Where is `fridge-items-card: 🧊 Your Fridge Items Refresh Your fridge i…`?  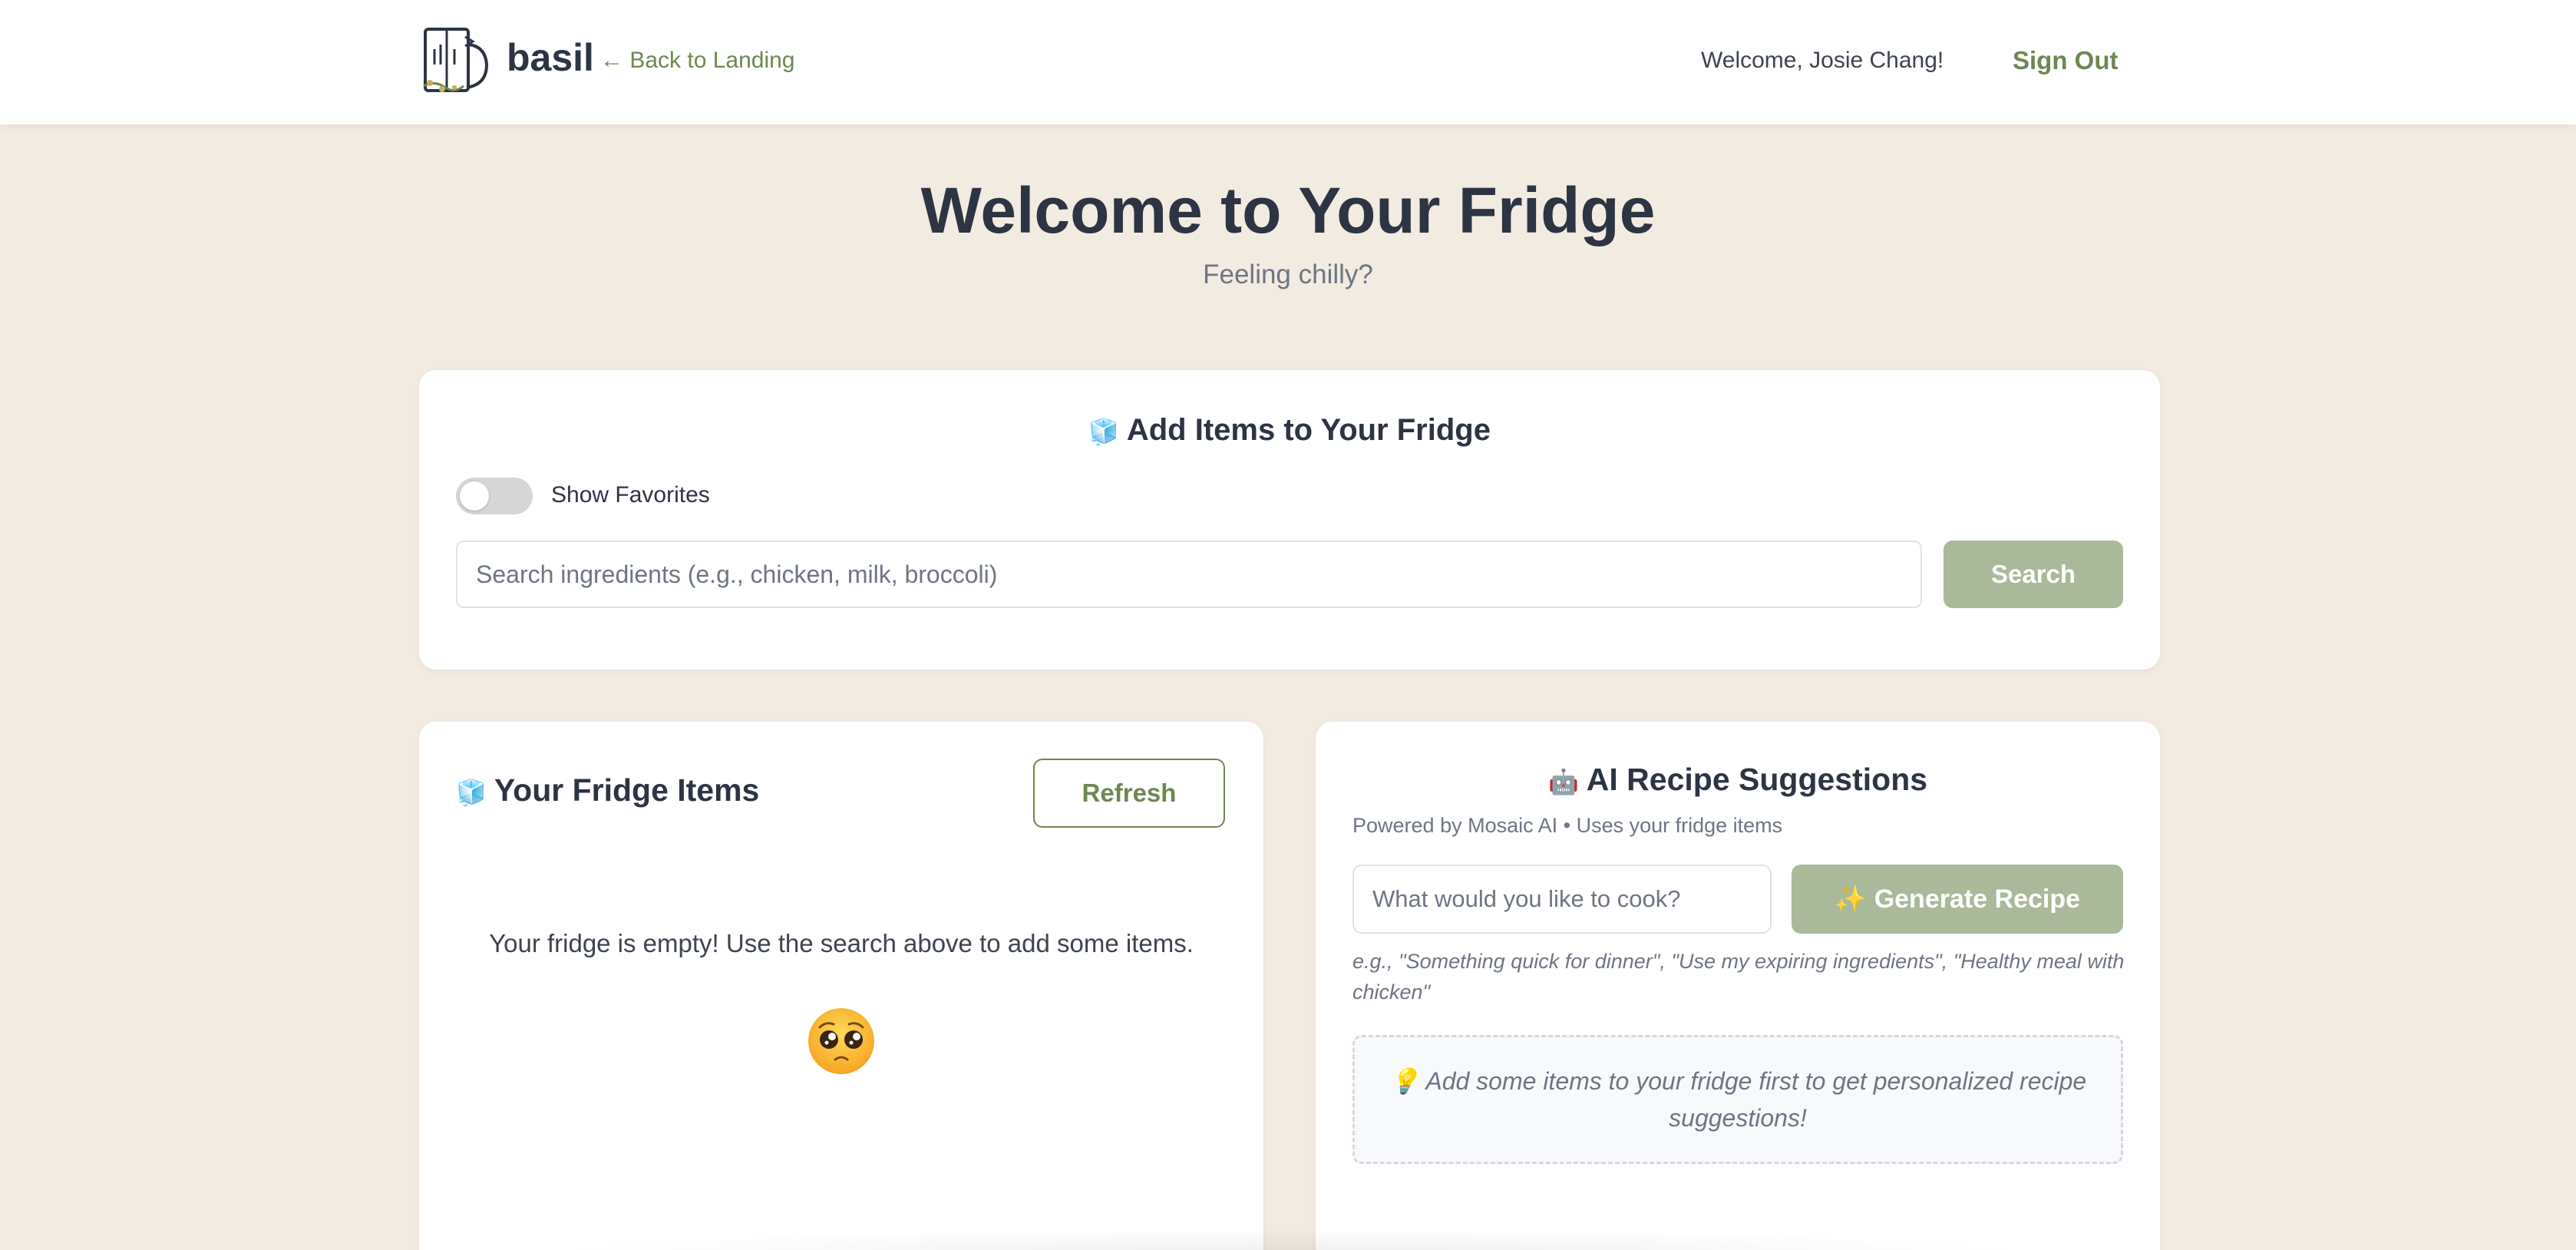 fridge-items-card: 🧊 Your Fridge Items Refresh Your fridge i… is located at coordinates (841, 986).